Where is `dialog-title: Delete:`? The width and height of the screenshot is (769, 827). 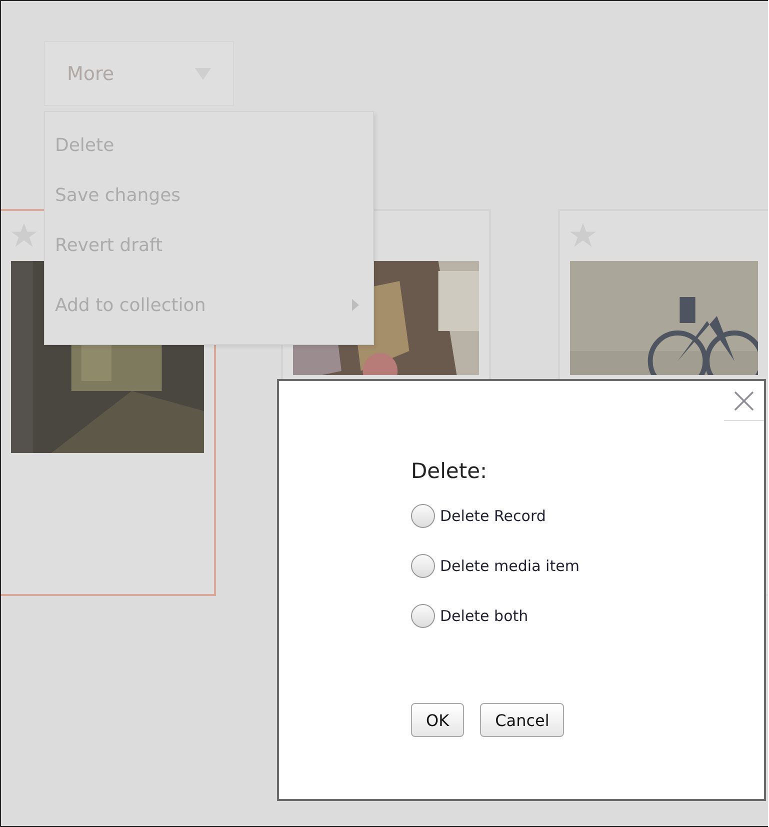 dialog-title: Delete: is located at coordinates (449, 471).